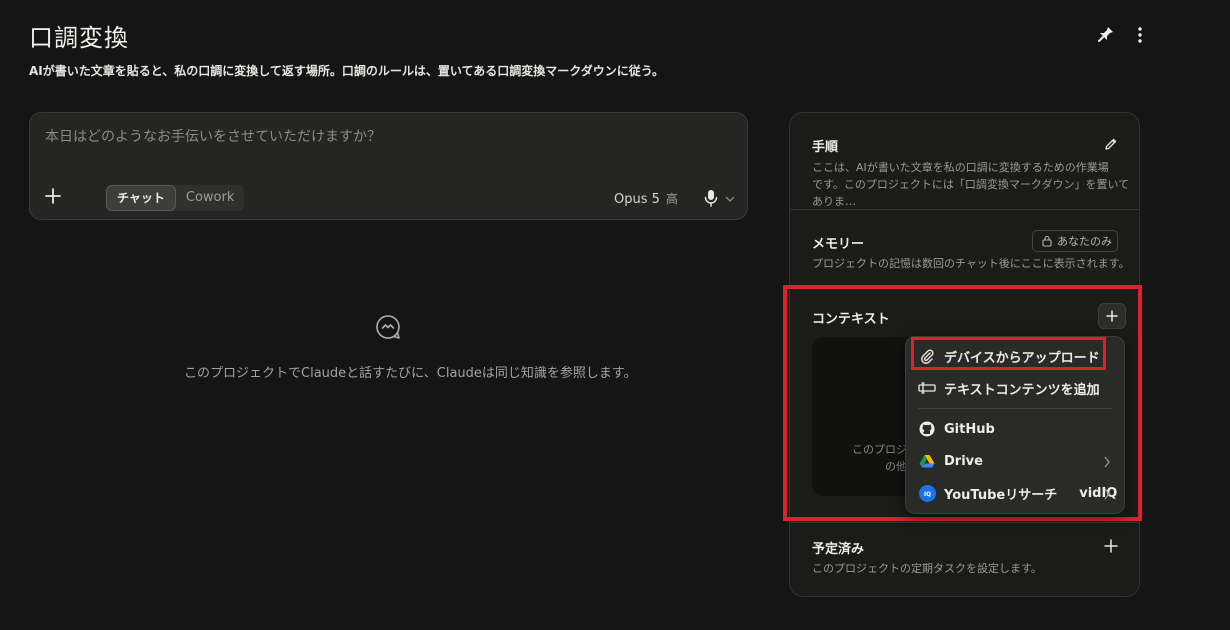 This screenshot has width=1230, height=630. What do you see at coordinates (671, 199) in the screenshot?
I see `model-effort: 高` at bounding box center [671, 199].